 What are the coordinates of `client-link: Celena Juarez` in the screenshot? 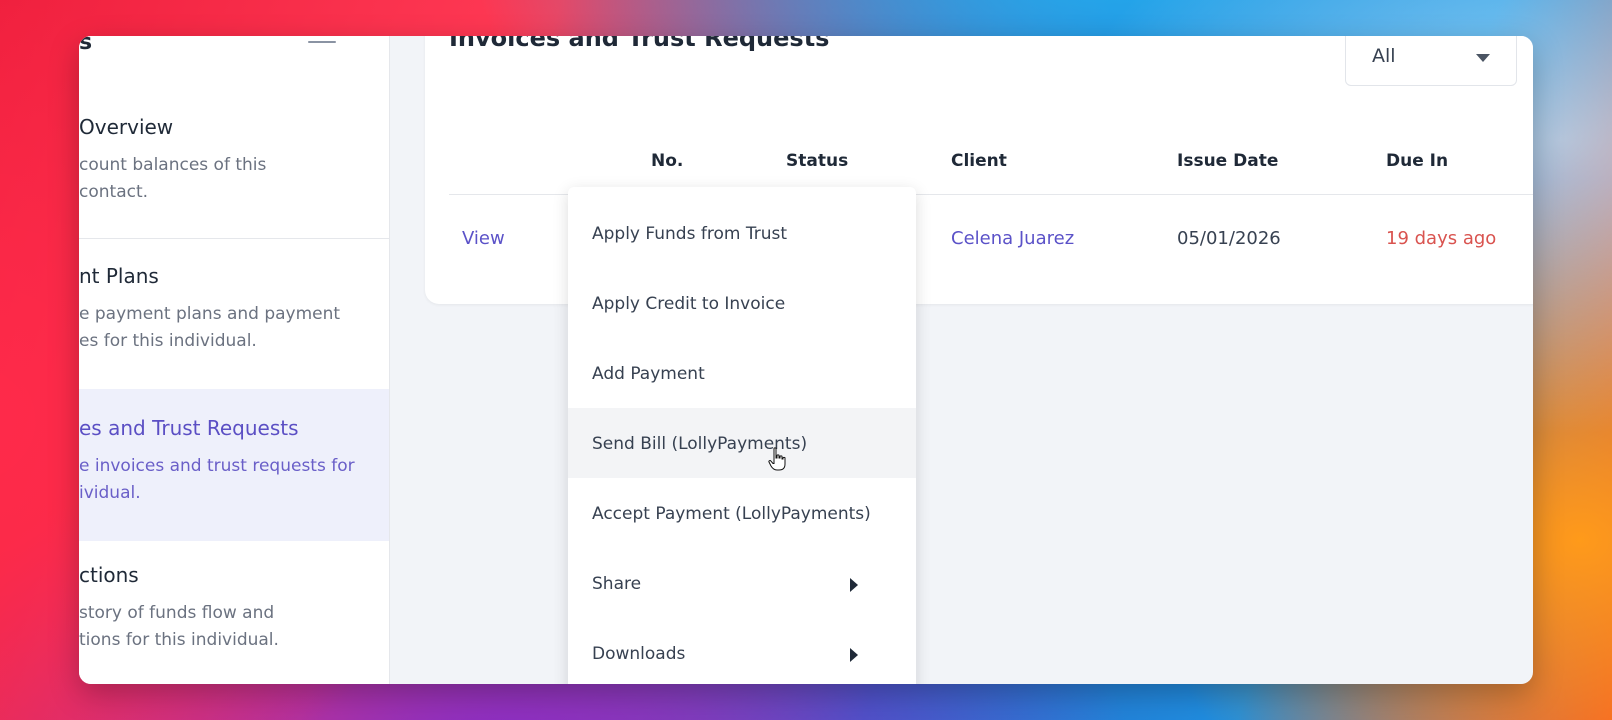 It's located at (1012, 238).